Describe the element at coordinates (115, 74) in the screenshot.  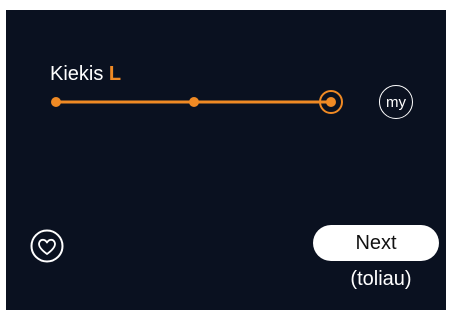
I see `setting-value: L` at that location.